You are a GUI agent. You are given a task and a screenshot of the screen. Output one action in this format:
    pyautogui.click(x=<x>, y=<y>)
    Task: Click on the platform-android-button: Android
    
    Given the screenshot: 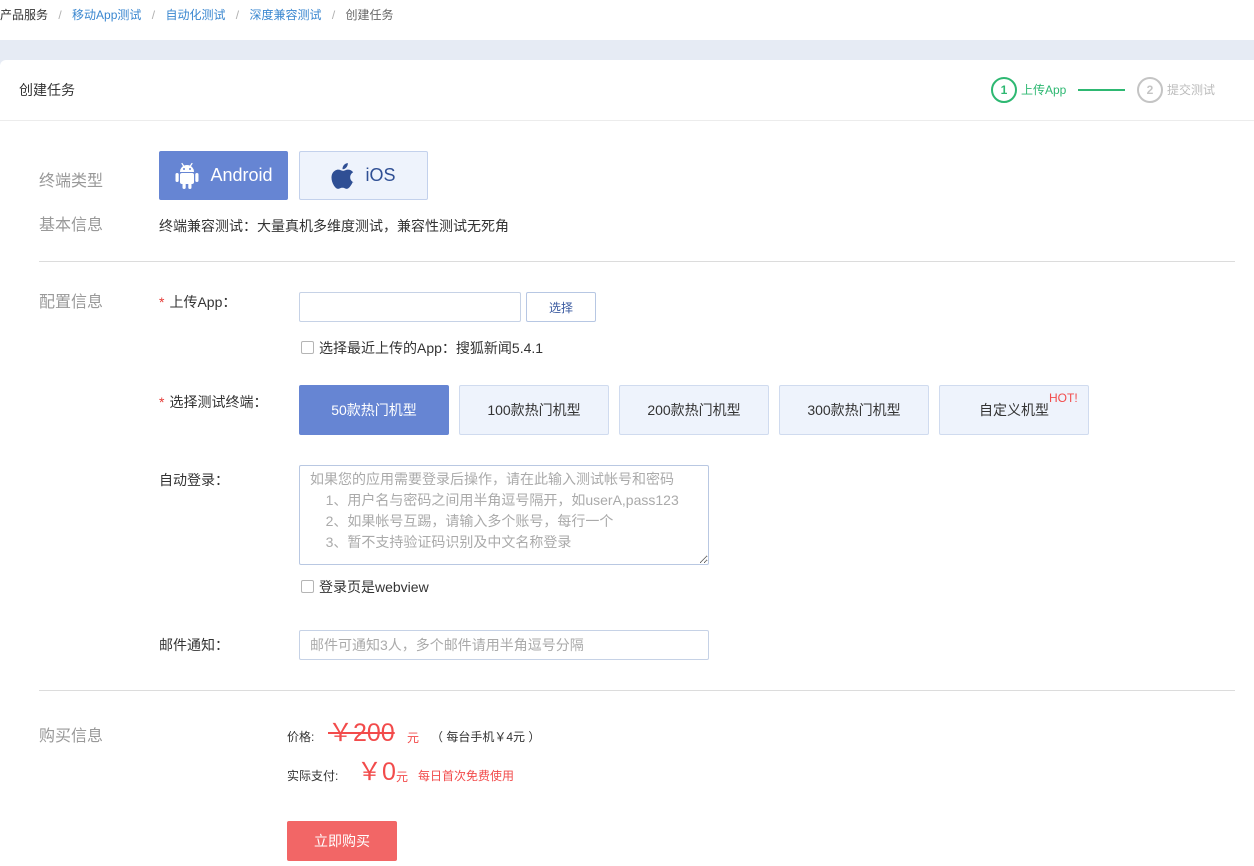 What is the action you would take?
    pyautogui.click(x=223, y=175)
    